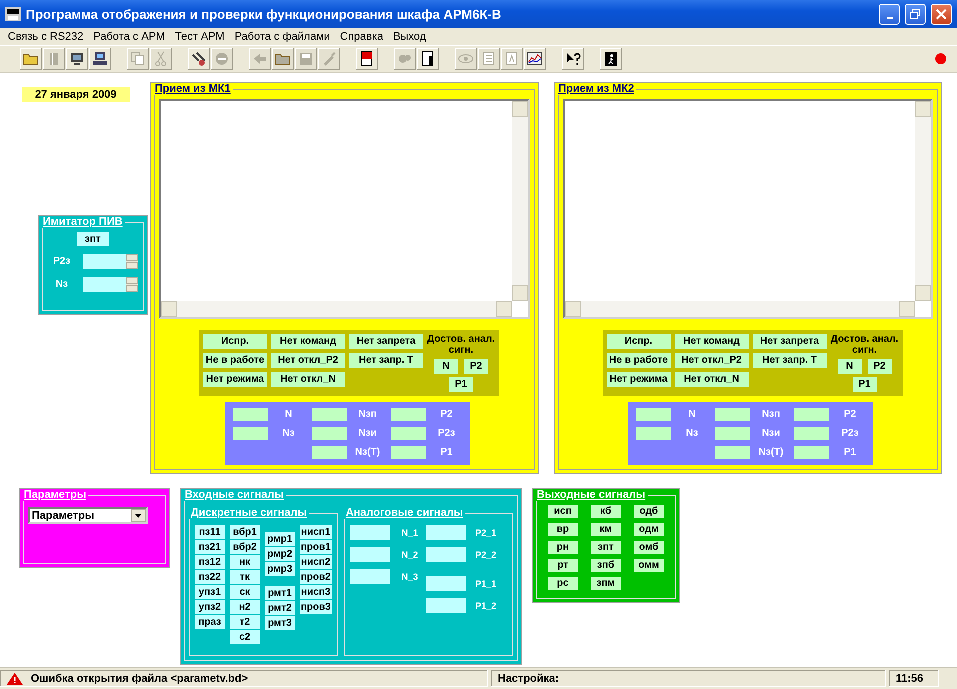 The width and height of the screenshot is (957, 689). What do you see at coordinates (88, 515) in the screenshot?
I see `parameters-dropdown: Параметры` at bounding box center [88, 515].